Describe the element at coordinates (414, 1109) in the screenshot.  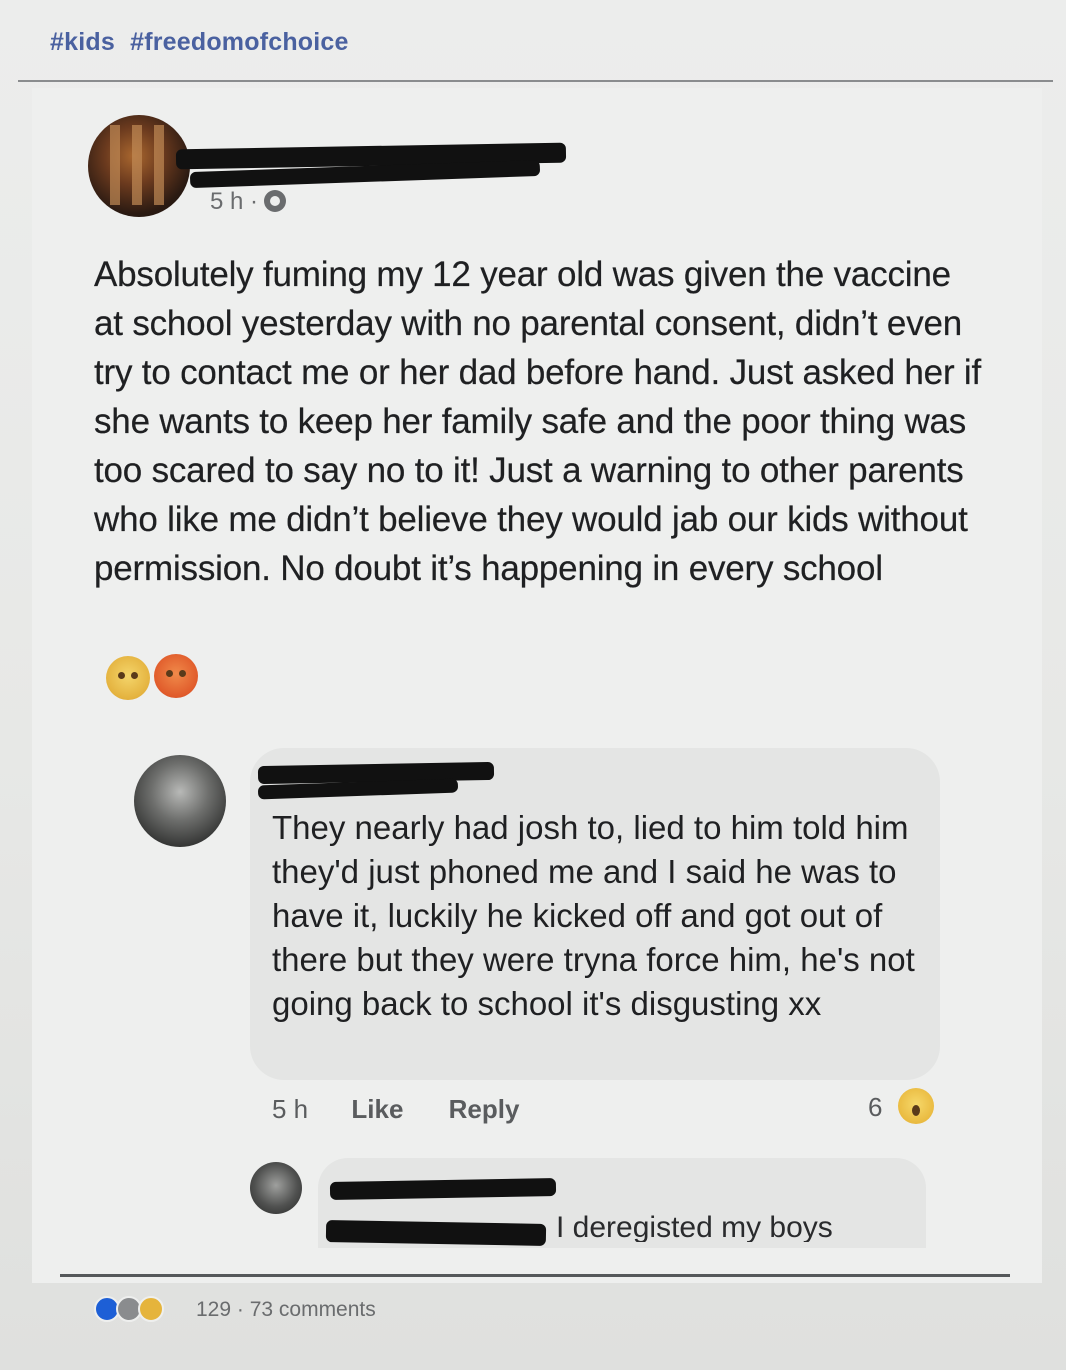
I see `comment-actions: 5 h Like Reply` at that location.